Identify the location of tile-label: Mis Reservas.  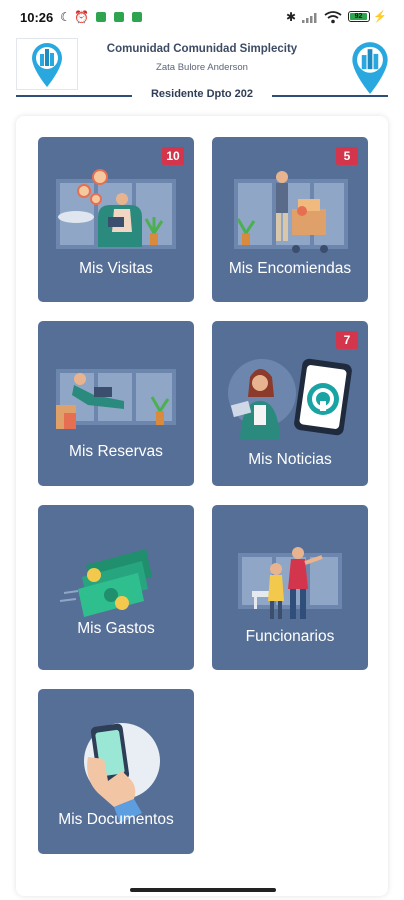
(116, 451).